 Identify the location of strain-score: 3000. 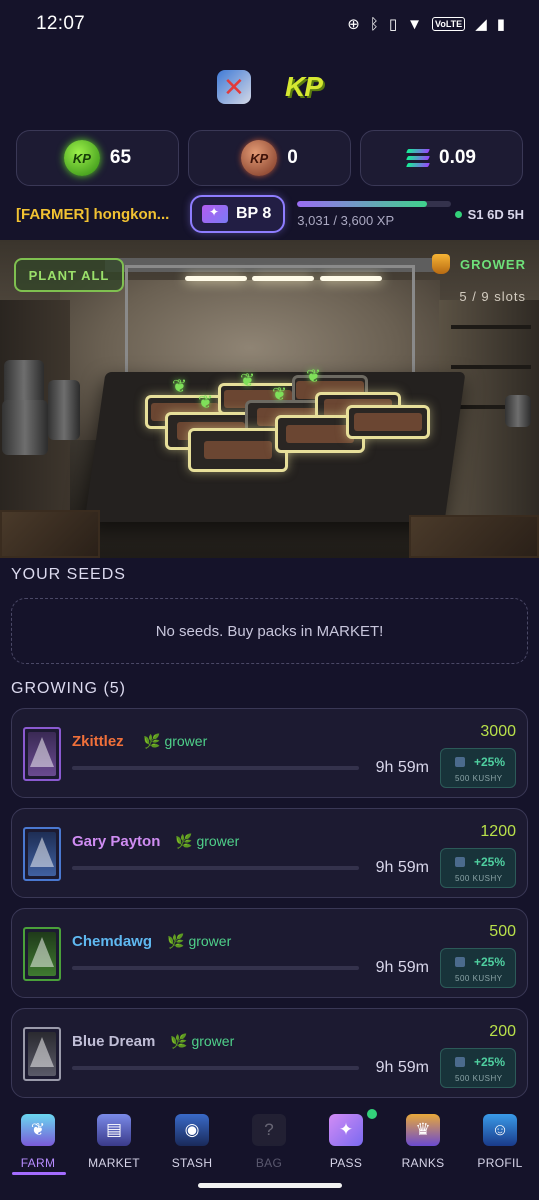
(498, 731).